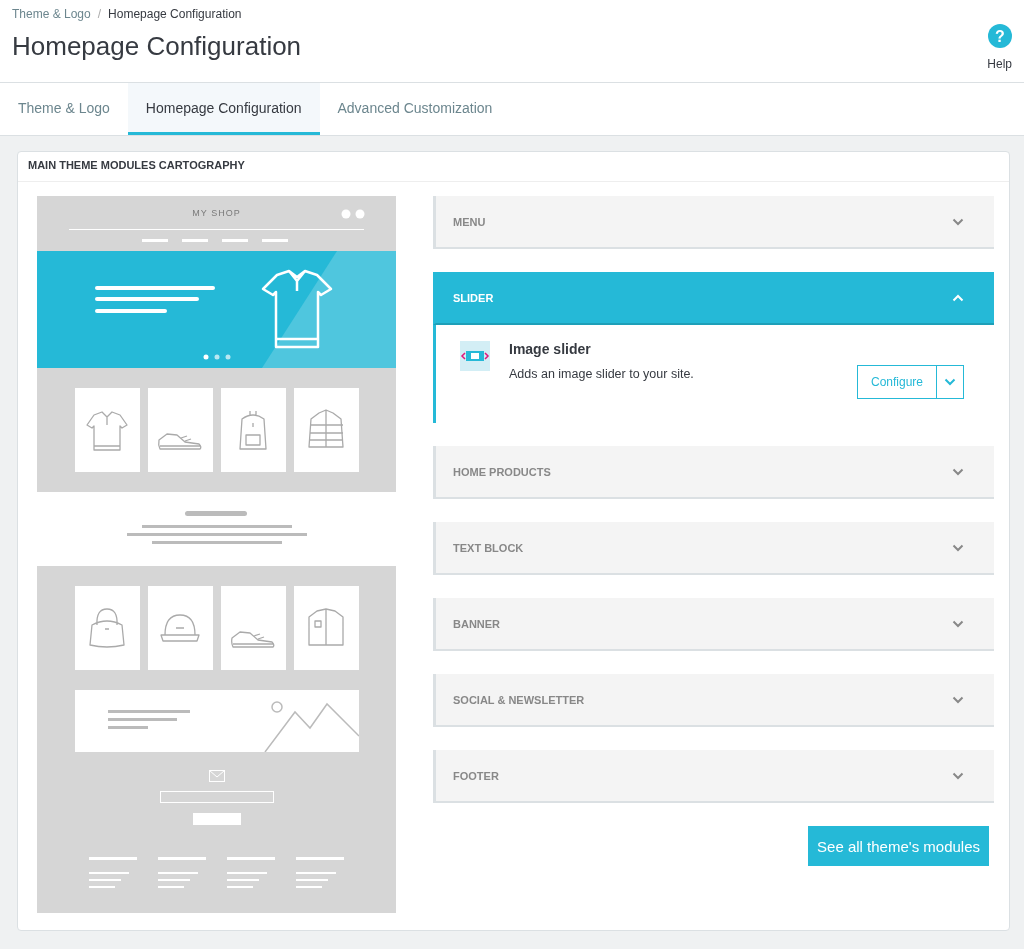 The image size is (1024, 949). What do you see at coordinates (713, 624) in the screenshot?
I see `accordion-header: BANNER` at bounding box center [713, 624].